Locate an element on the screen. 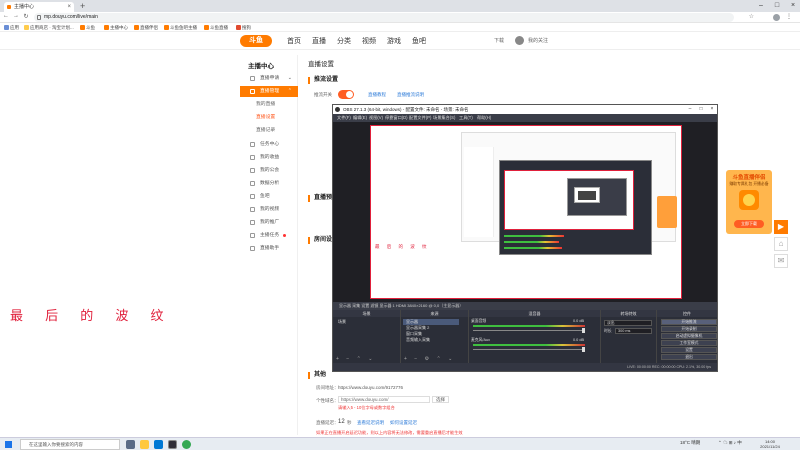 The height and width of the screenshot is (450, 800). nav-category: 分类 is located at coordinates (344, 41).